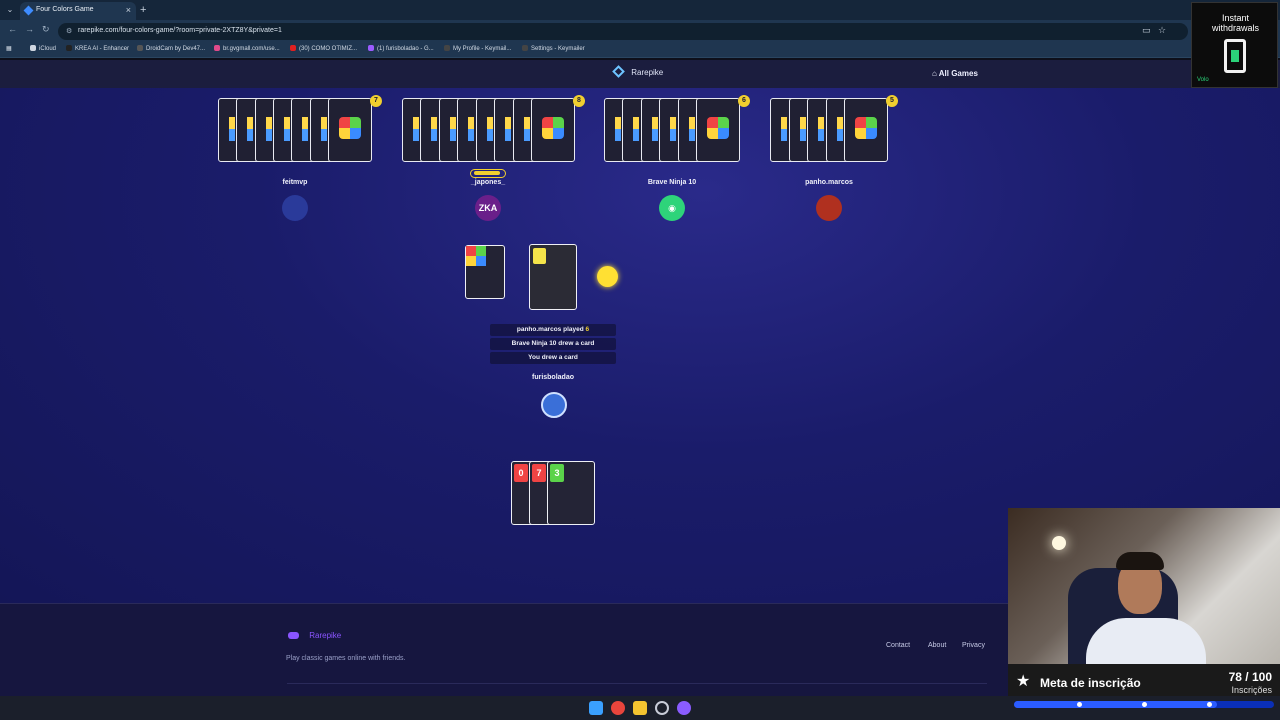 The image size is (1280, 720). What do you see at coordinates (898, 645) in the screenshot?
I see `footer-link-contact: Contact` at bounding box center [898, 645].